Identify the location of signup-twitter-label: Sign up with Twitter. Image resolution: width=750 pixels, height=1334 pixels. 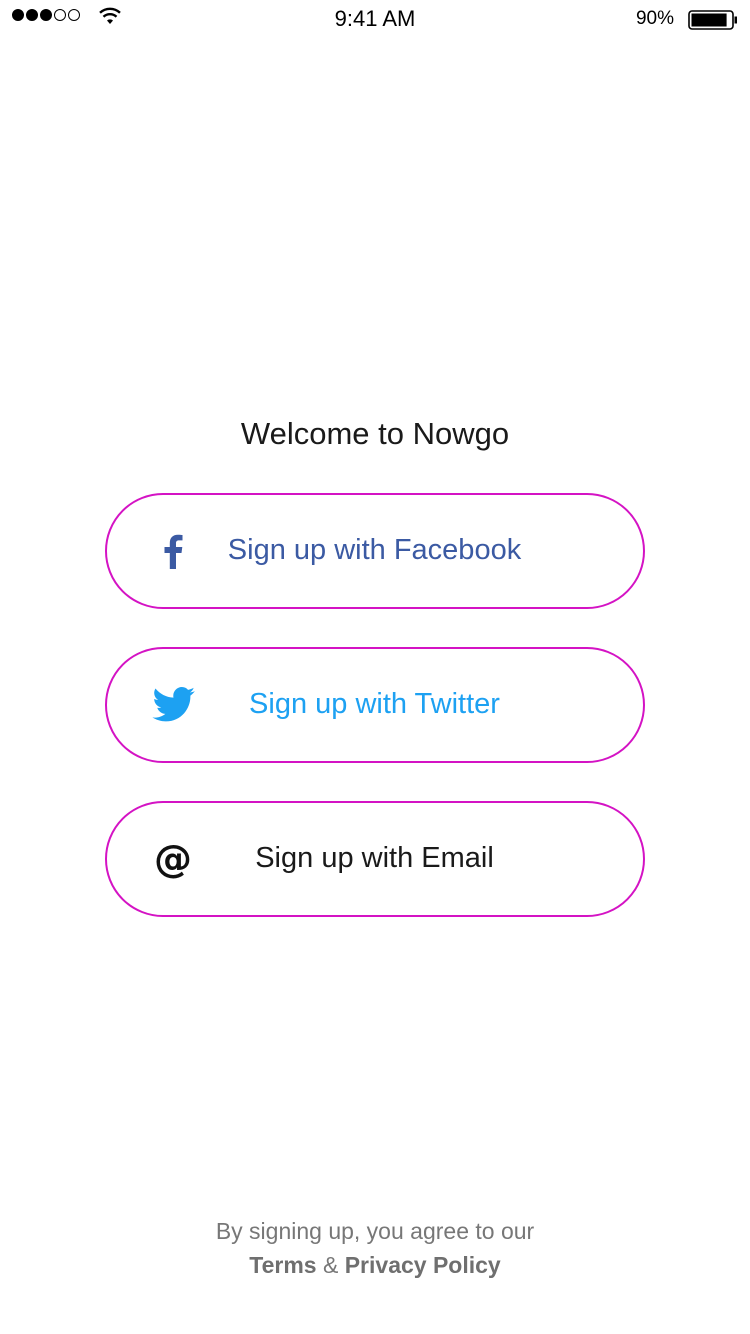
(374, 704).